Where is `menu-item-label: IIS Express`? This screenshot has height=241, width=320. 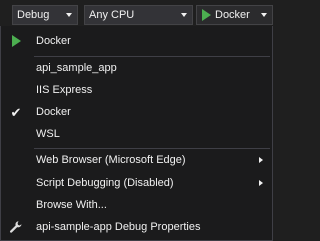
menu-item-label: IIS Express is located at coordinates (64, 90).